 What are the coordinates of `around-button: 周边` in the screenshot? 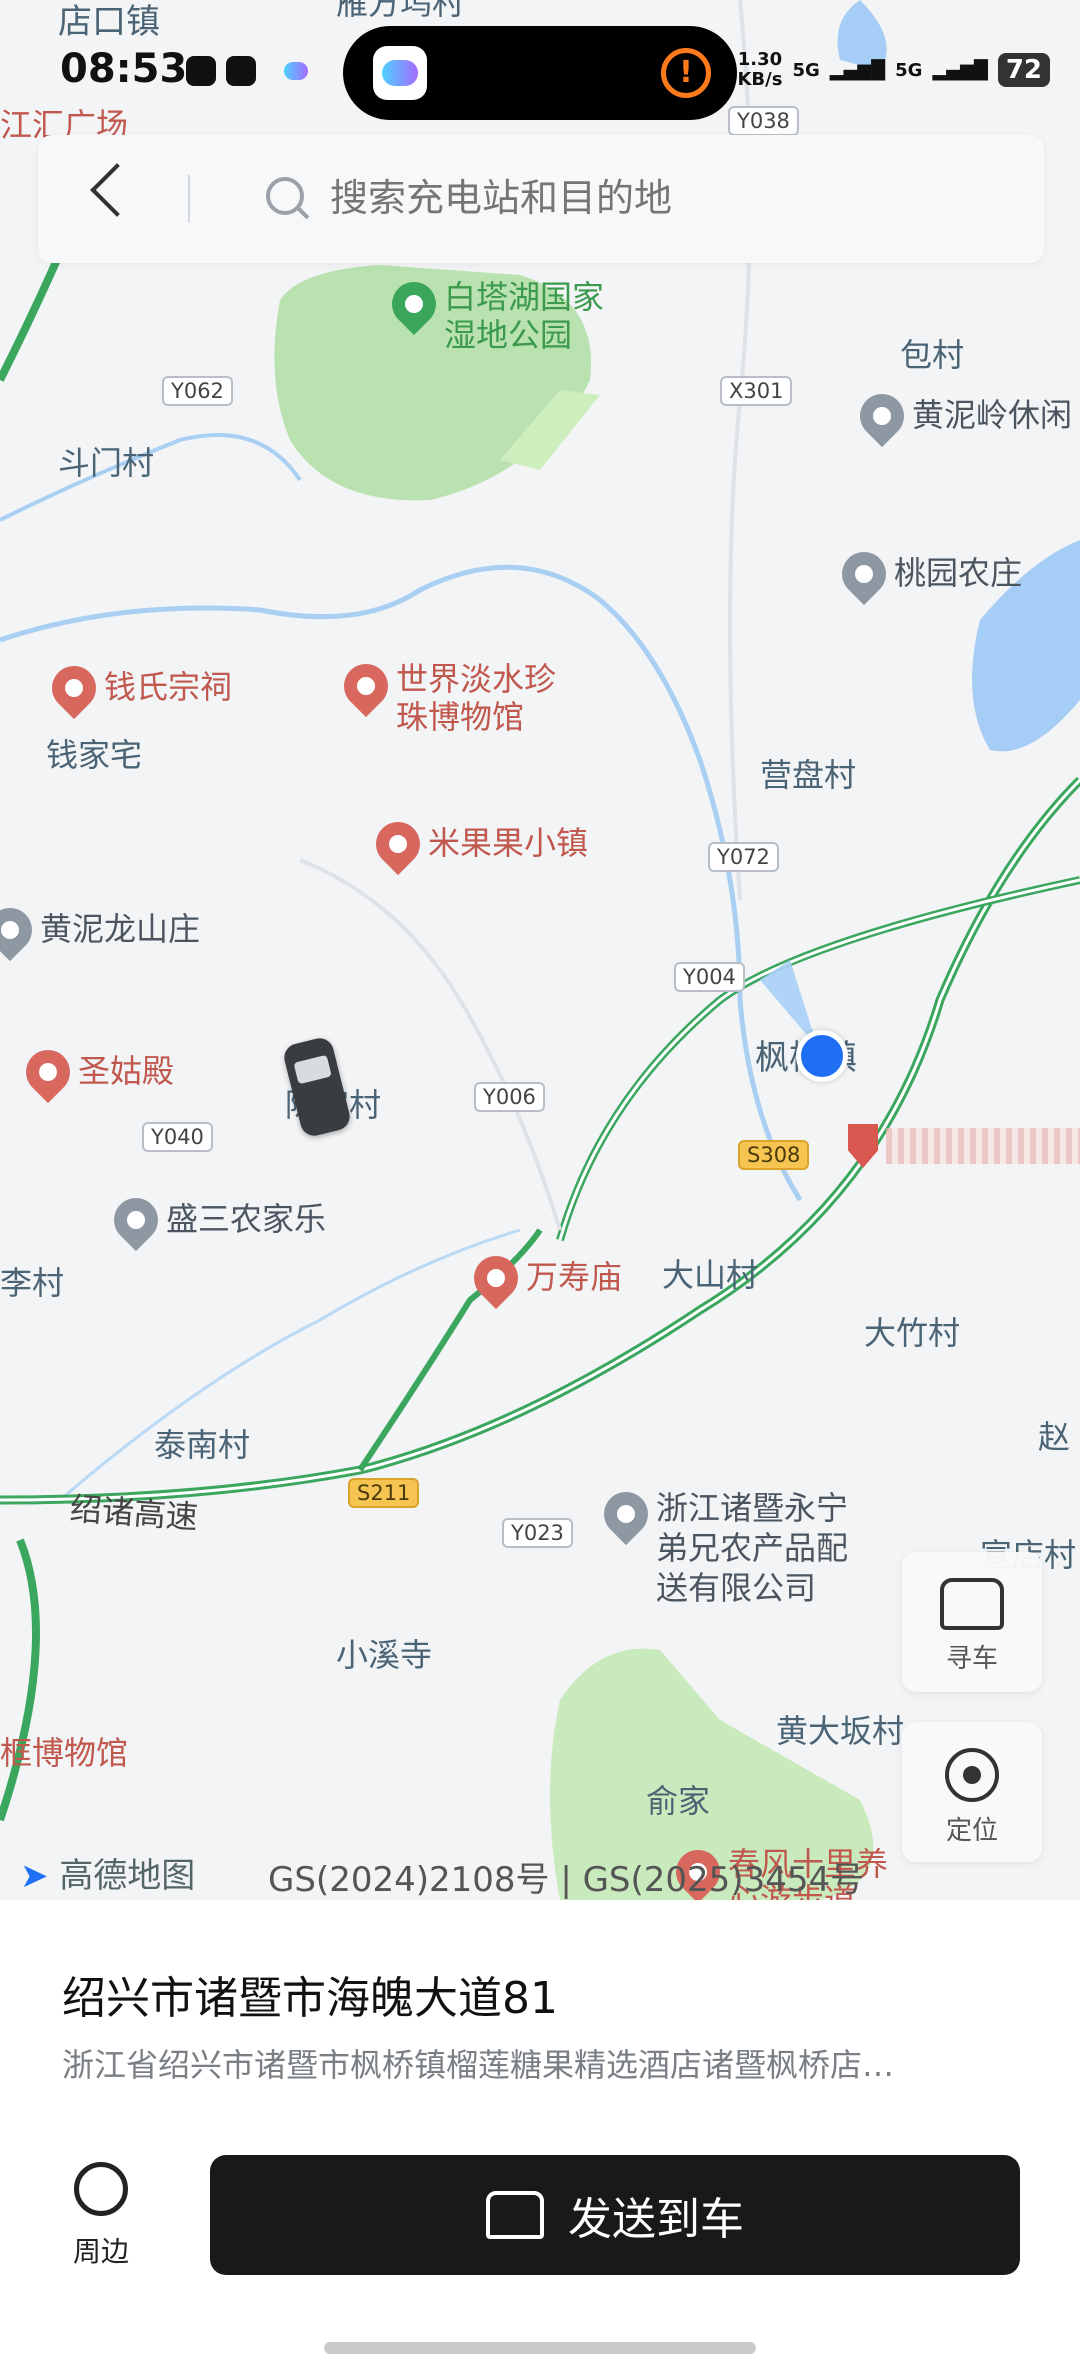 It's located at (101, 2216).